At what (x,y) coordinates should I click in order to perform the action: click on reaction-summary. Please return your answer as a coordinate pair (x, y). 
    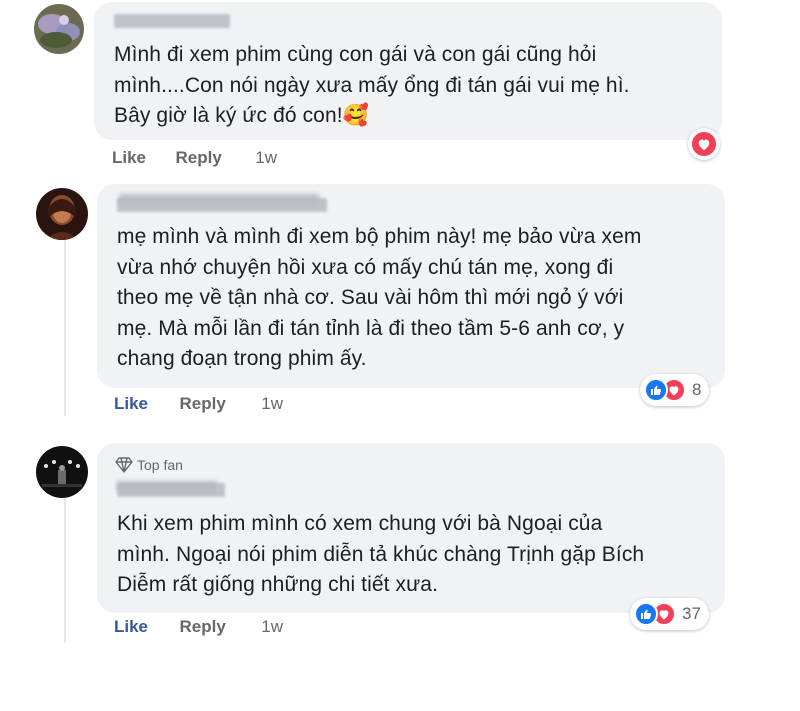
    Looking at the image, I should click on (704, 144).